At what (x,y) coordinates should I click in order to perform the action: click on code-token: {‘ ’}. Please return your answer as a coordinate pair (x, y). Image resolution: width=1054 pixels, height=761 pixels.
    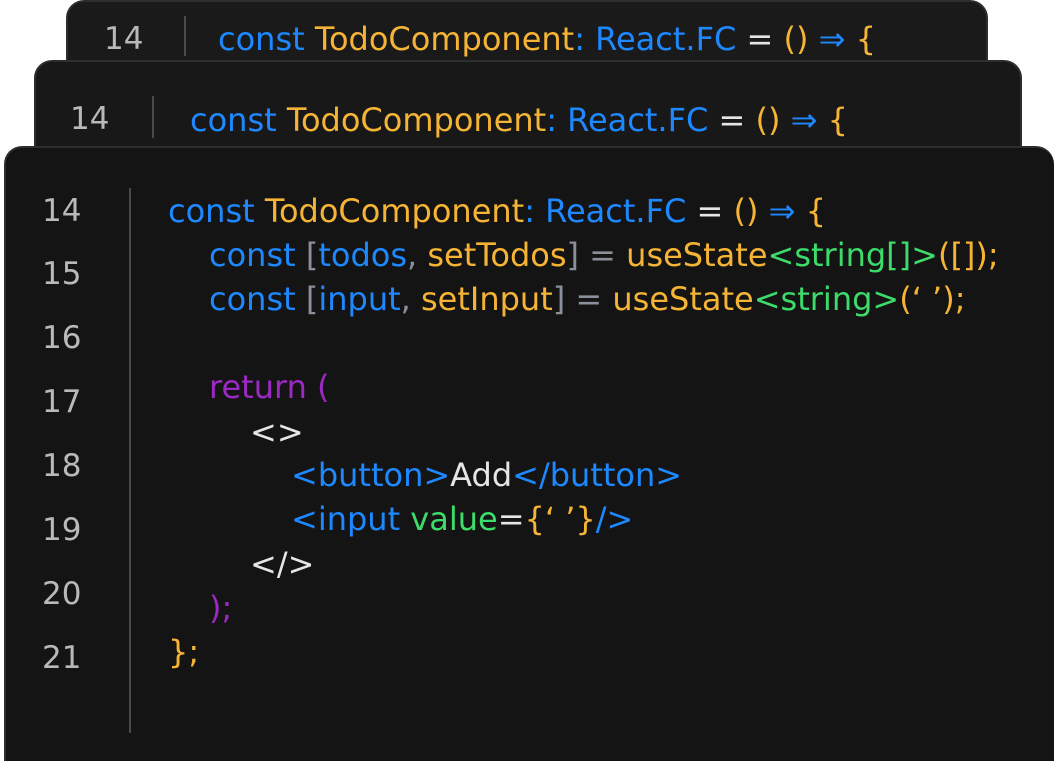
    Looking at the image, I should click on (560, 519).